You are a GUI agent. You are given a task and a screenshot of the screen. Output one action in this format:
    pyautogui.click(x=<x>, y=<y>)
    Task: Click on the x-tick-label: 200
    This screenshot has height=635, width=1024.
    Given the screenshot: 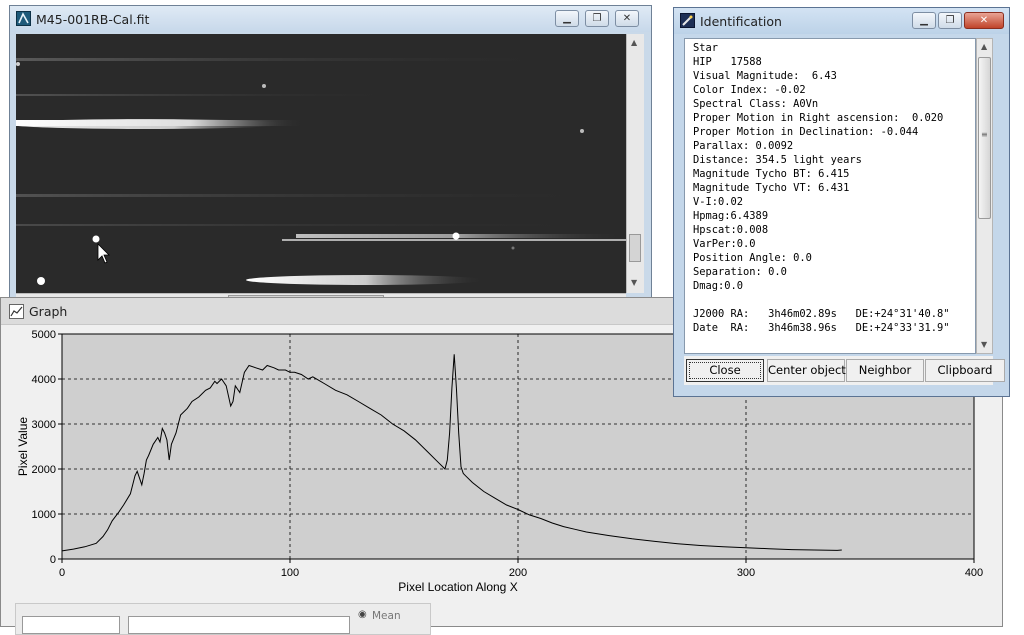 What is the action you would take?
    pyautogui.click(x=518, y=573)
    